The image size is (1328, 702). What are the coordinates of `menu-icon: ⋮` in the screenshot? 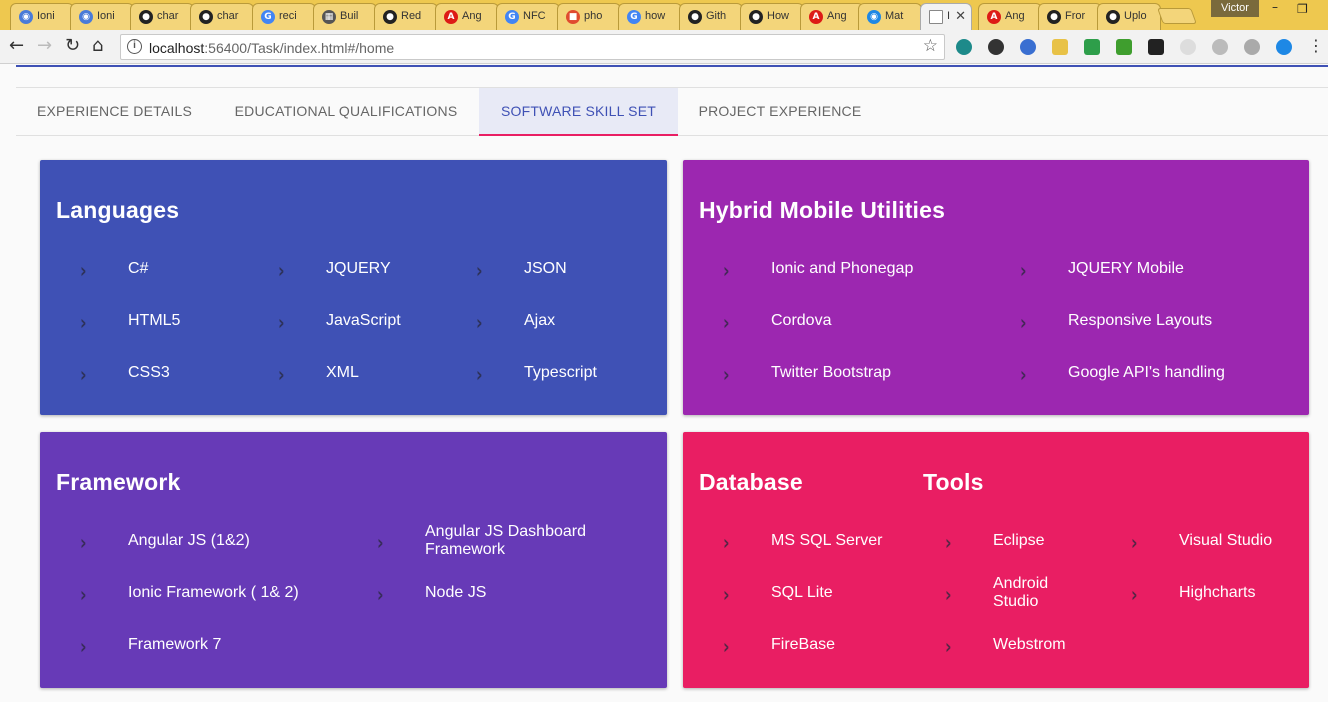 It's located at (1316, 46).